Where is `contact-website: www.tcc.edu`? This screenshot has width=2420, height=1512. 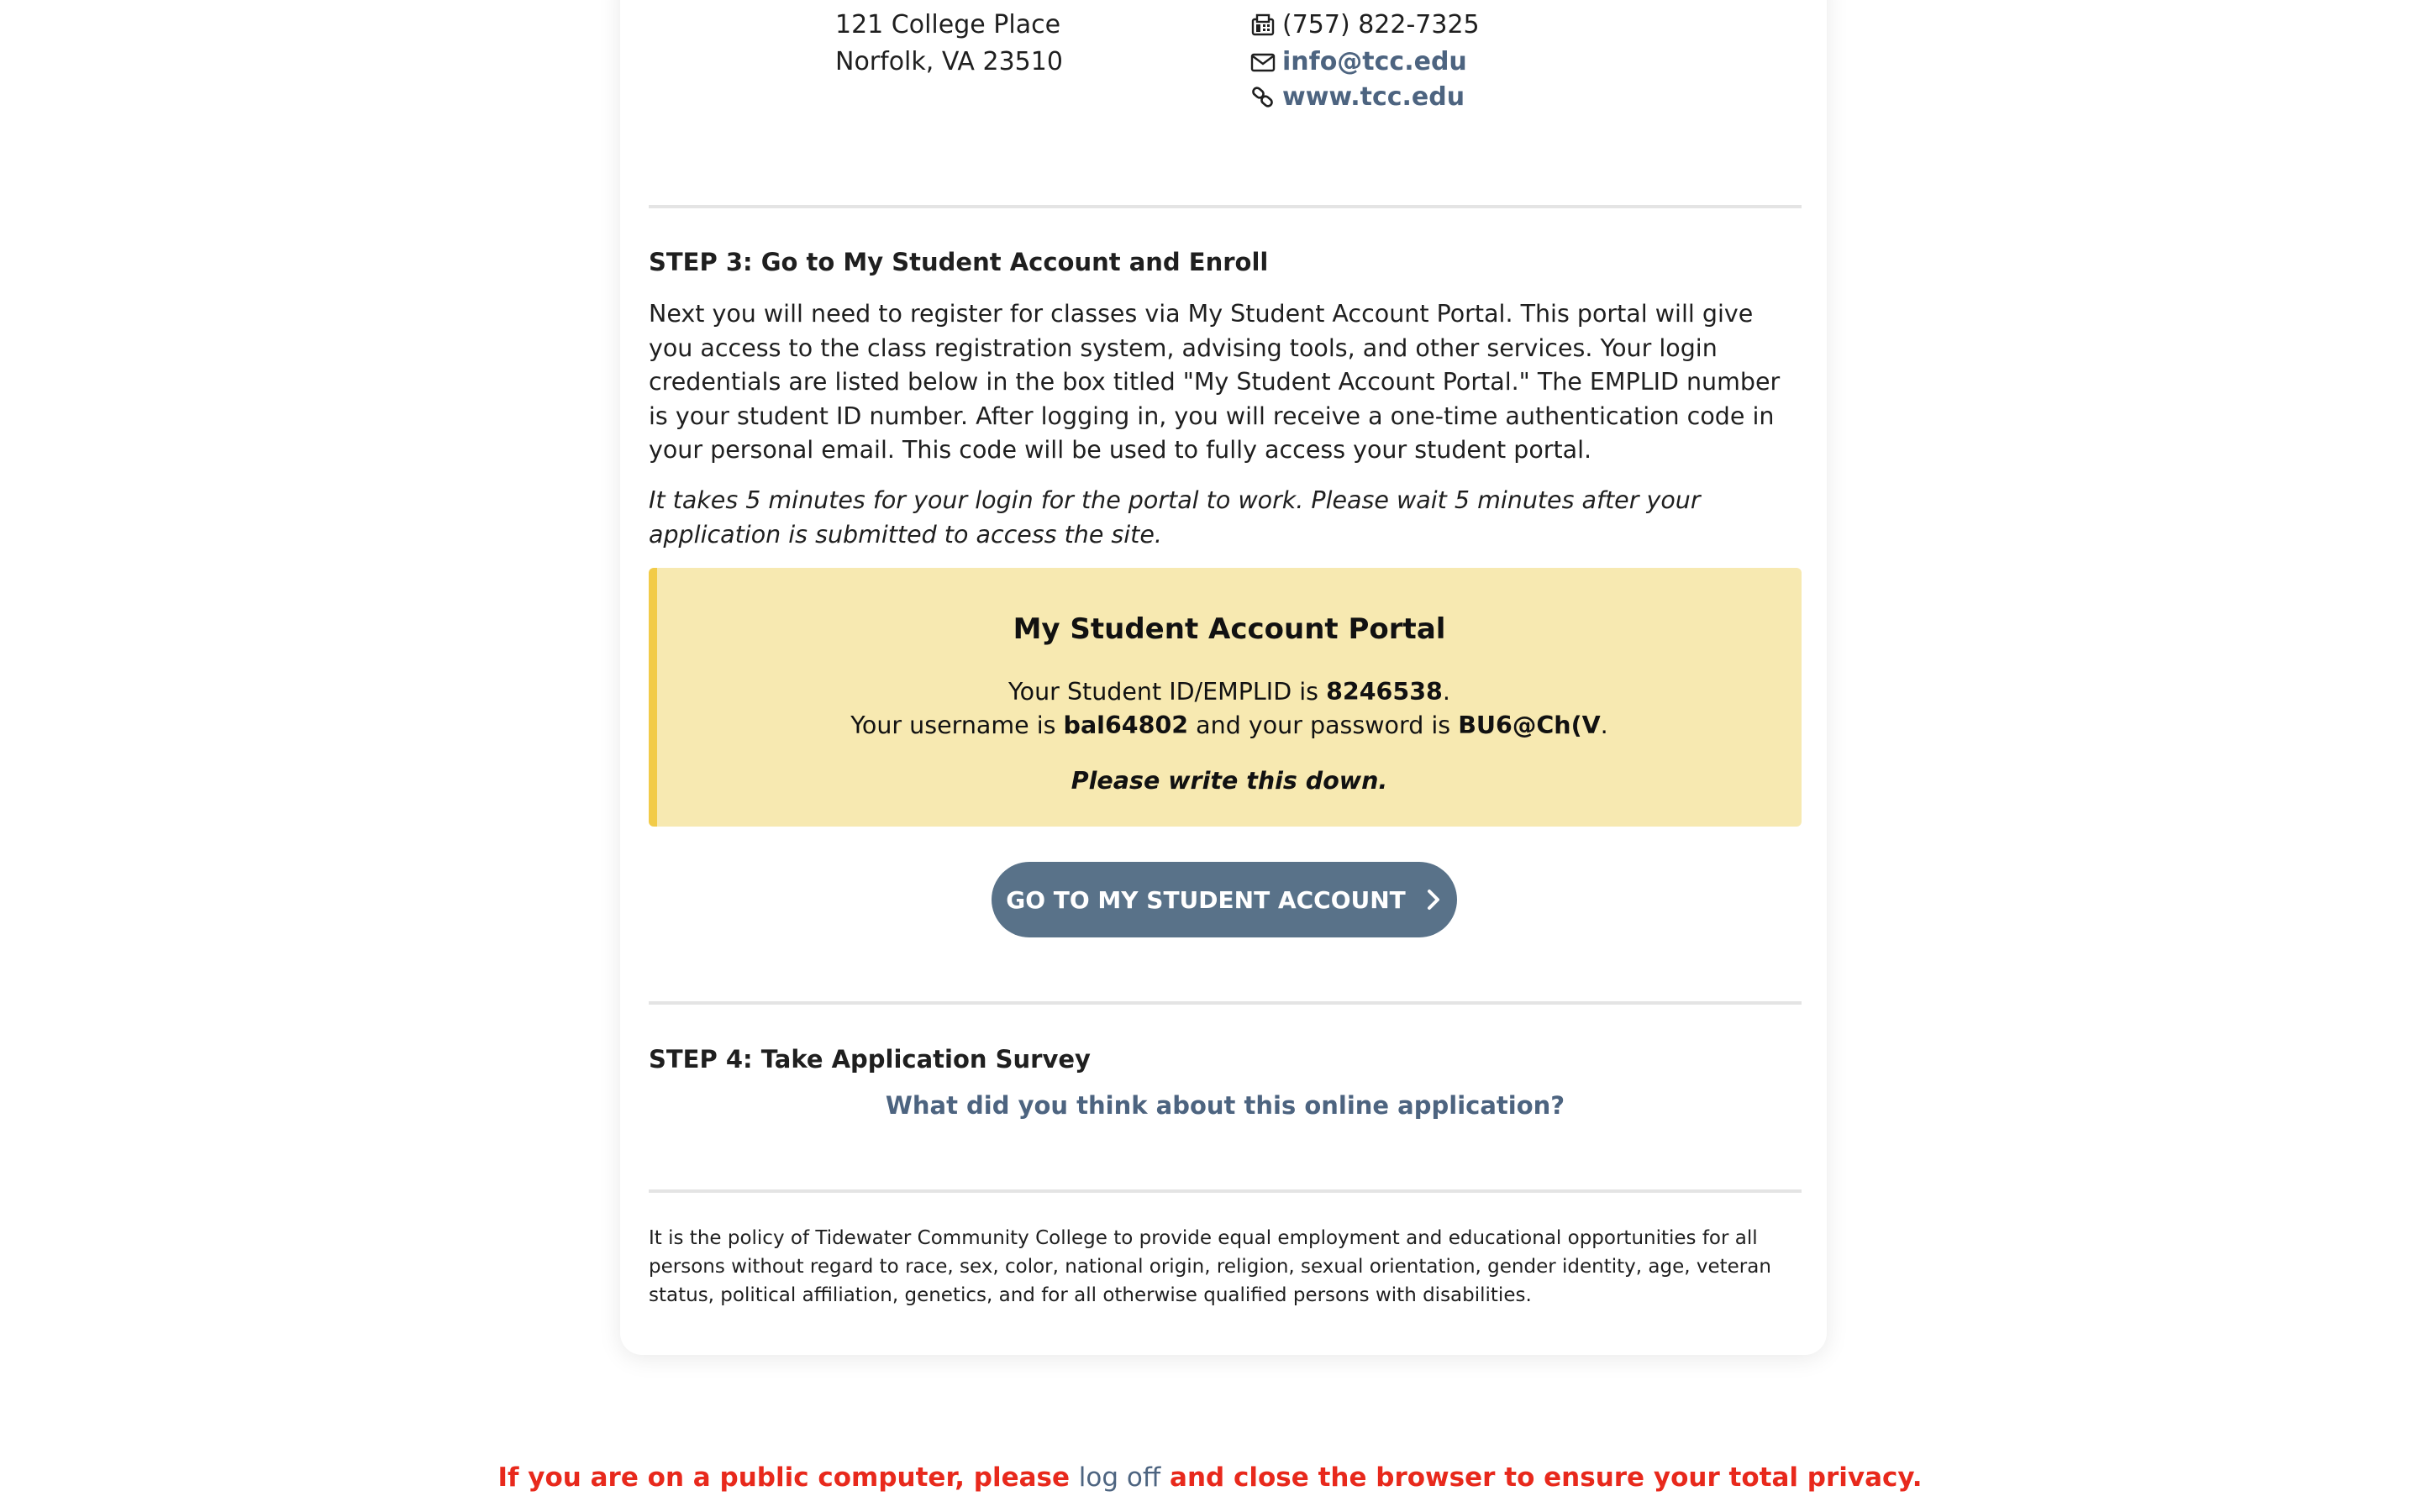 contact-website: www.tcc.edu is located at coordinates (1357, 97).